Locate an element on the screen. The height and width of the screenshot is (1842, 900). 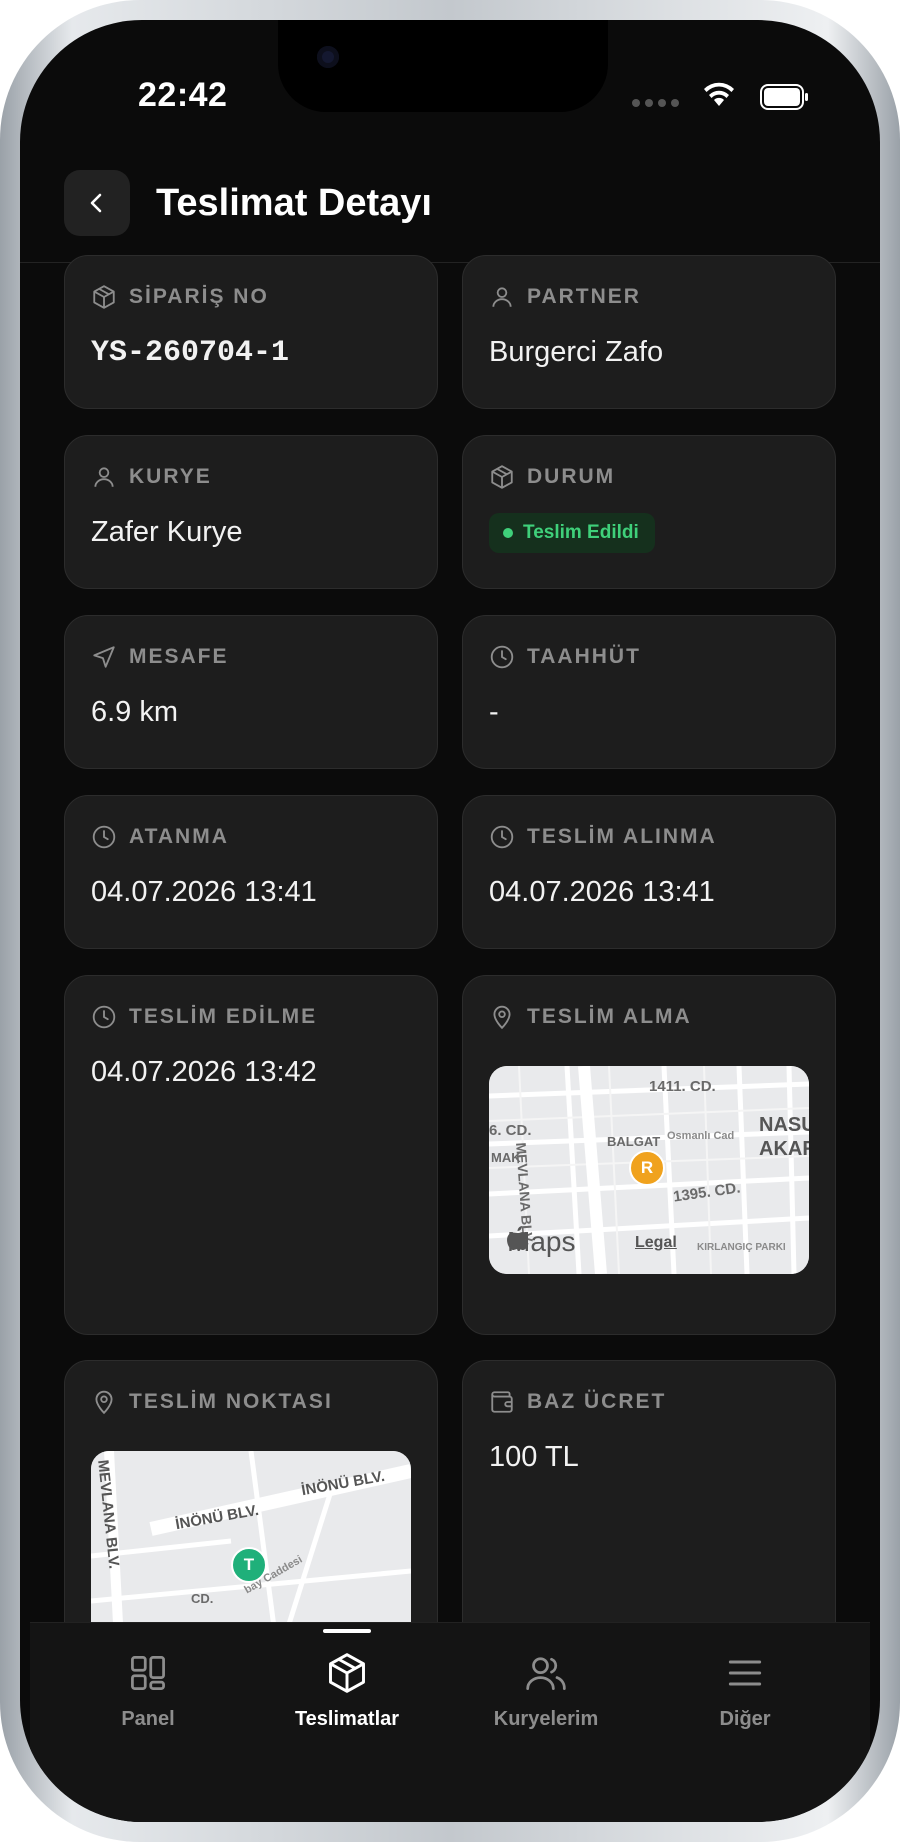
courier-label-text: KURYE is located at coordinates (170, 476).